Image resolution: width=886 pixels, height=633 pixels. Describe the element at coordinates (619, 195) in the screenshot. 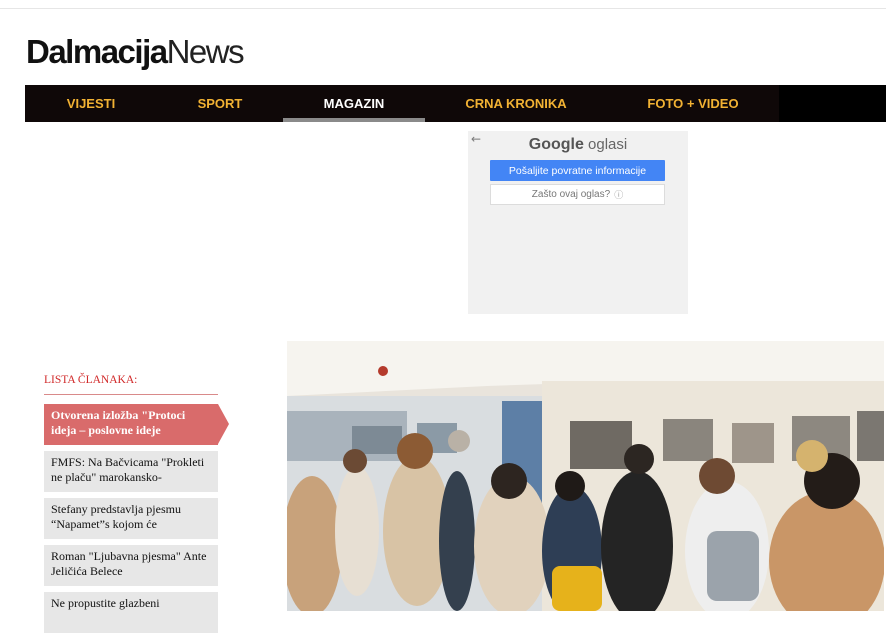

I see `info-icon: ⓘ` at that location.